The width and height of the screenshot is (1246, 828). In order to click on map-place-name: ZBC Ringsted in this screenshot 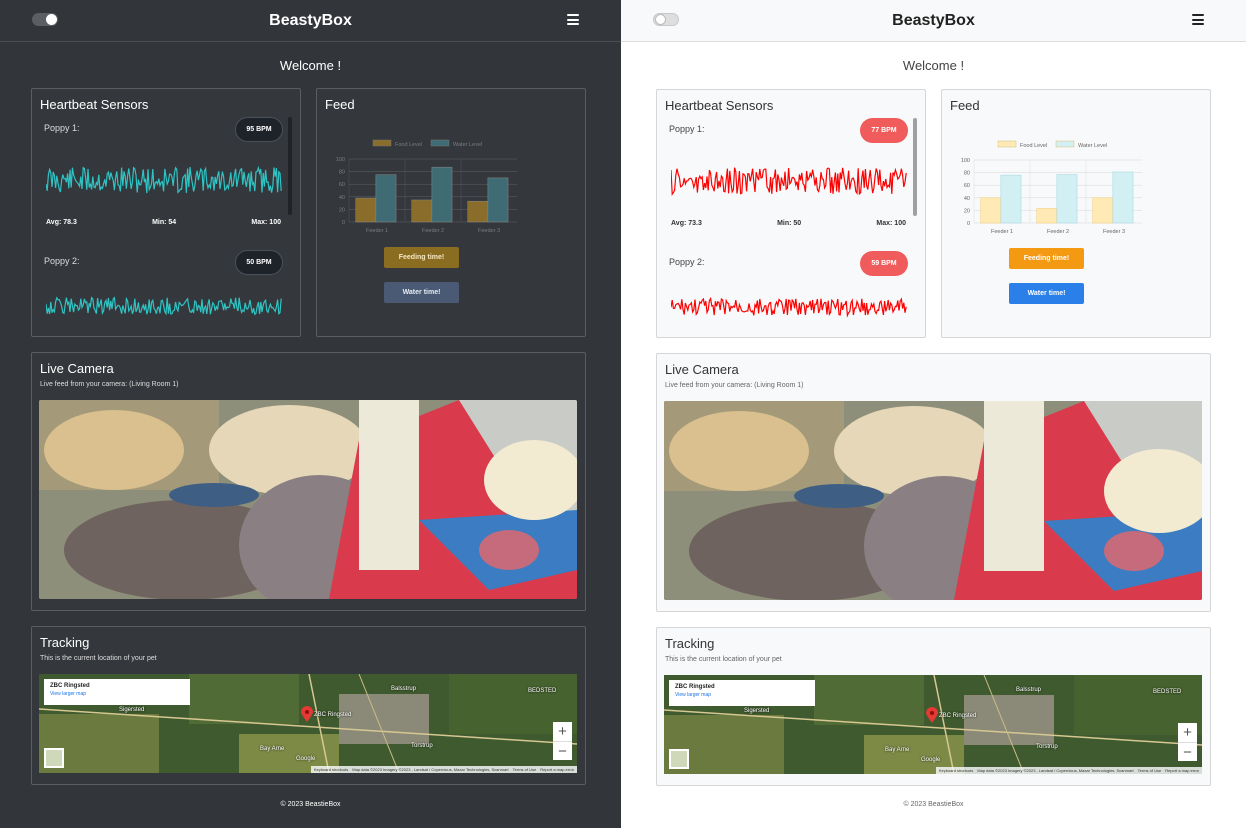, I will do `click(695, 687)`.